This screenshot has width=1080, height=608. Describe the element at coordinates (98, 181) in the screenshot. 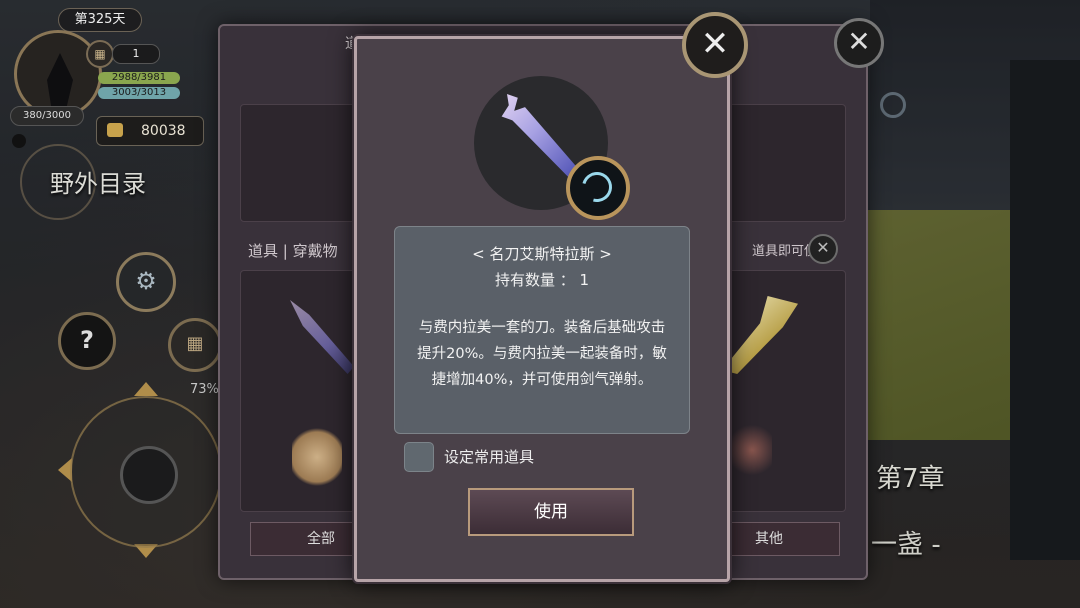

I see `field-directory-button: 野外目录` at that location.